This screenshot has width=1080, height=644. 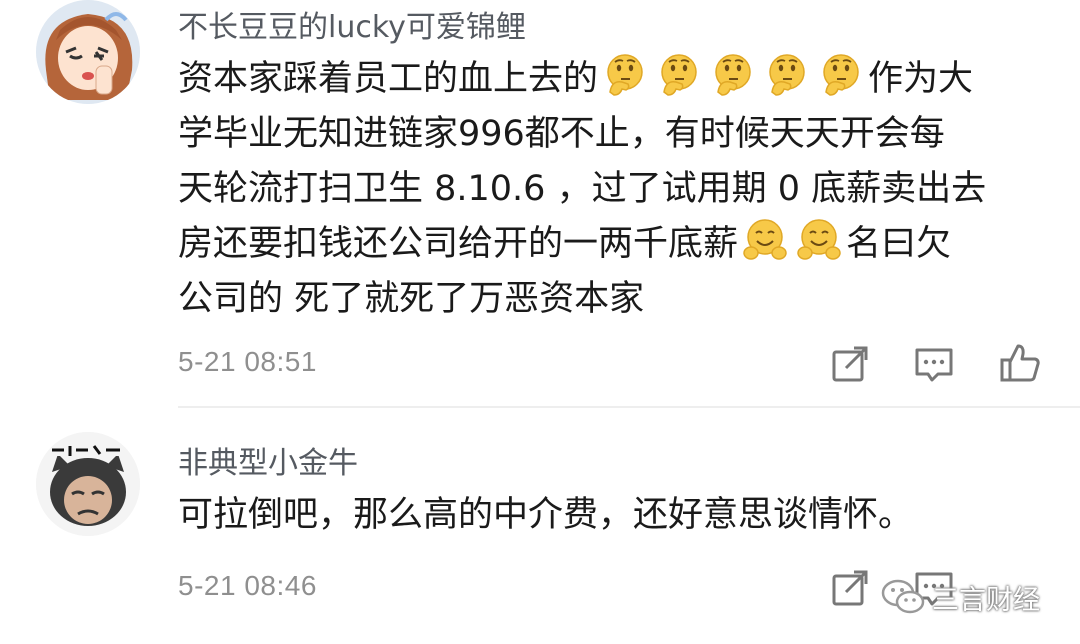 I want to click on comment-text: 可拉倒吧，那么高的中介费，还好意思谈情怀。, so click(x=618, y=515).